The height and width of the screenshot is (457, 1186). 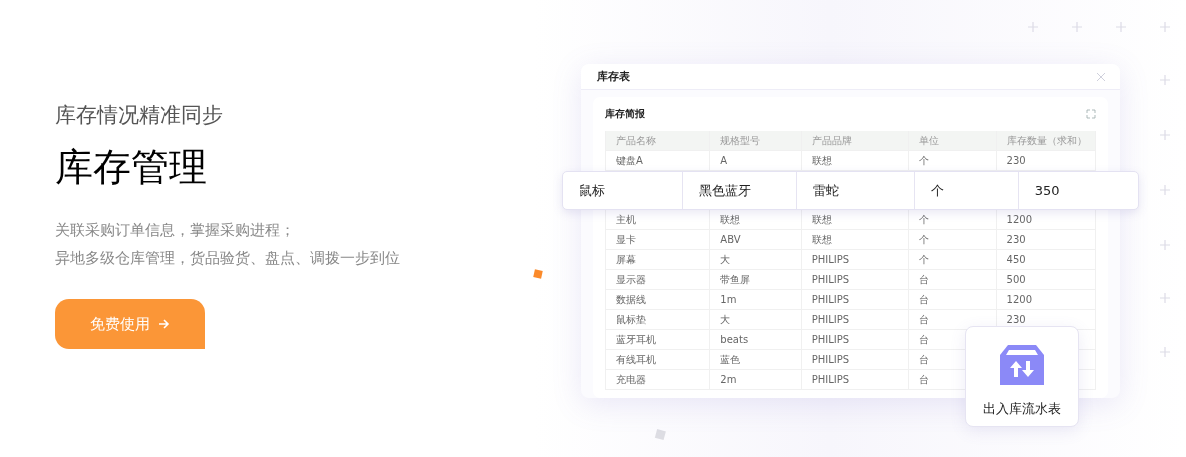 What do you see at coordinates (658, 339) in the screenshot?
I see `table-cell: 蓝牙耳机` at bounding box center [658, 339].